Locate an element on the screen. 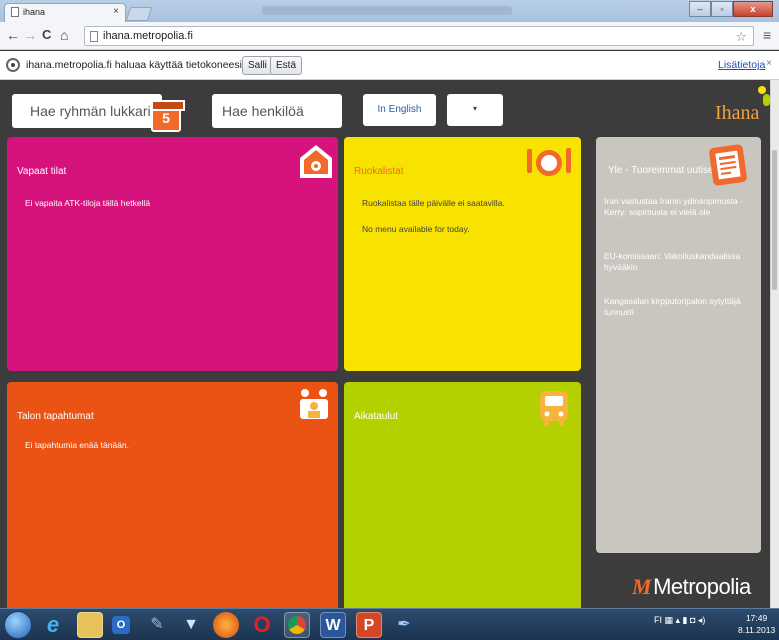 The height and width of the screenshot is (640, 779). new-tab-button is located at coordinates (139, 14).